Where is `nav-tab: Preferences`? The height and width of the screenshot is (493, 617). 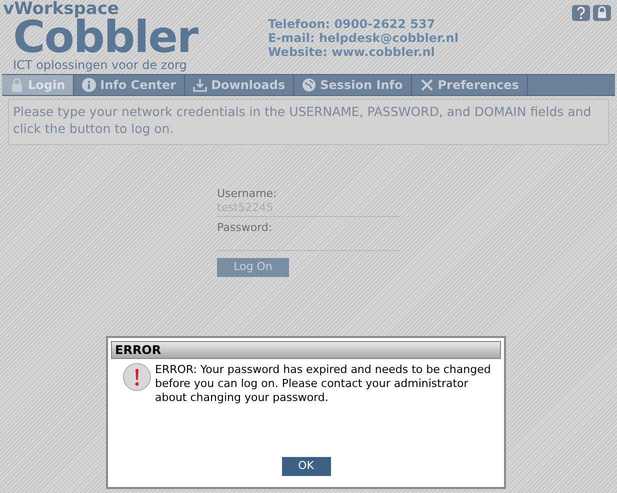
nav-tab: Preferences is located at coordinates (470, 85).